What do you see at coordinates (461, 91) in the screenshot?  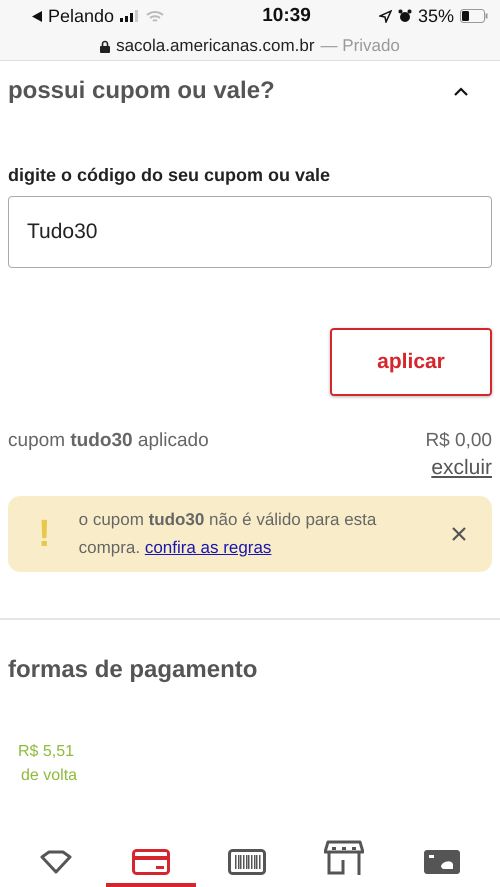 I see `chevron-up-icon` at bounding box center [461, 91].